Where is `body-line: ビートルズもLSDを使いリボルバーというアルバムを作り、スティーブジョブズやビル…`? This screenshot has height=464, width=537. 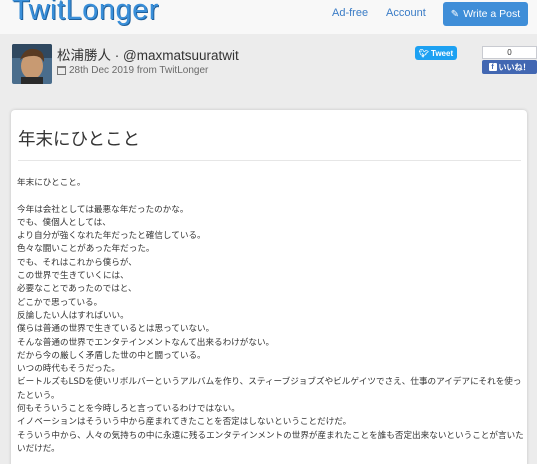 body-line: ビートルズもLSDを使いリボルバーというアルバムを作り、スティーブジョブズやビル… is located at coordinates (269, 389).